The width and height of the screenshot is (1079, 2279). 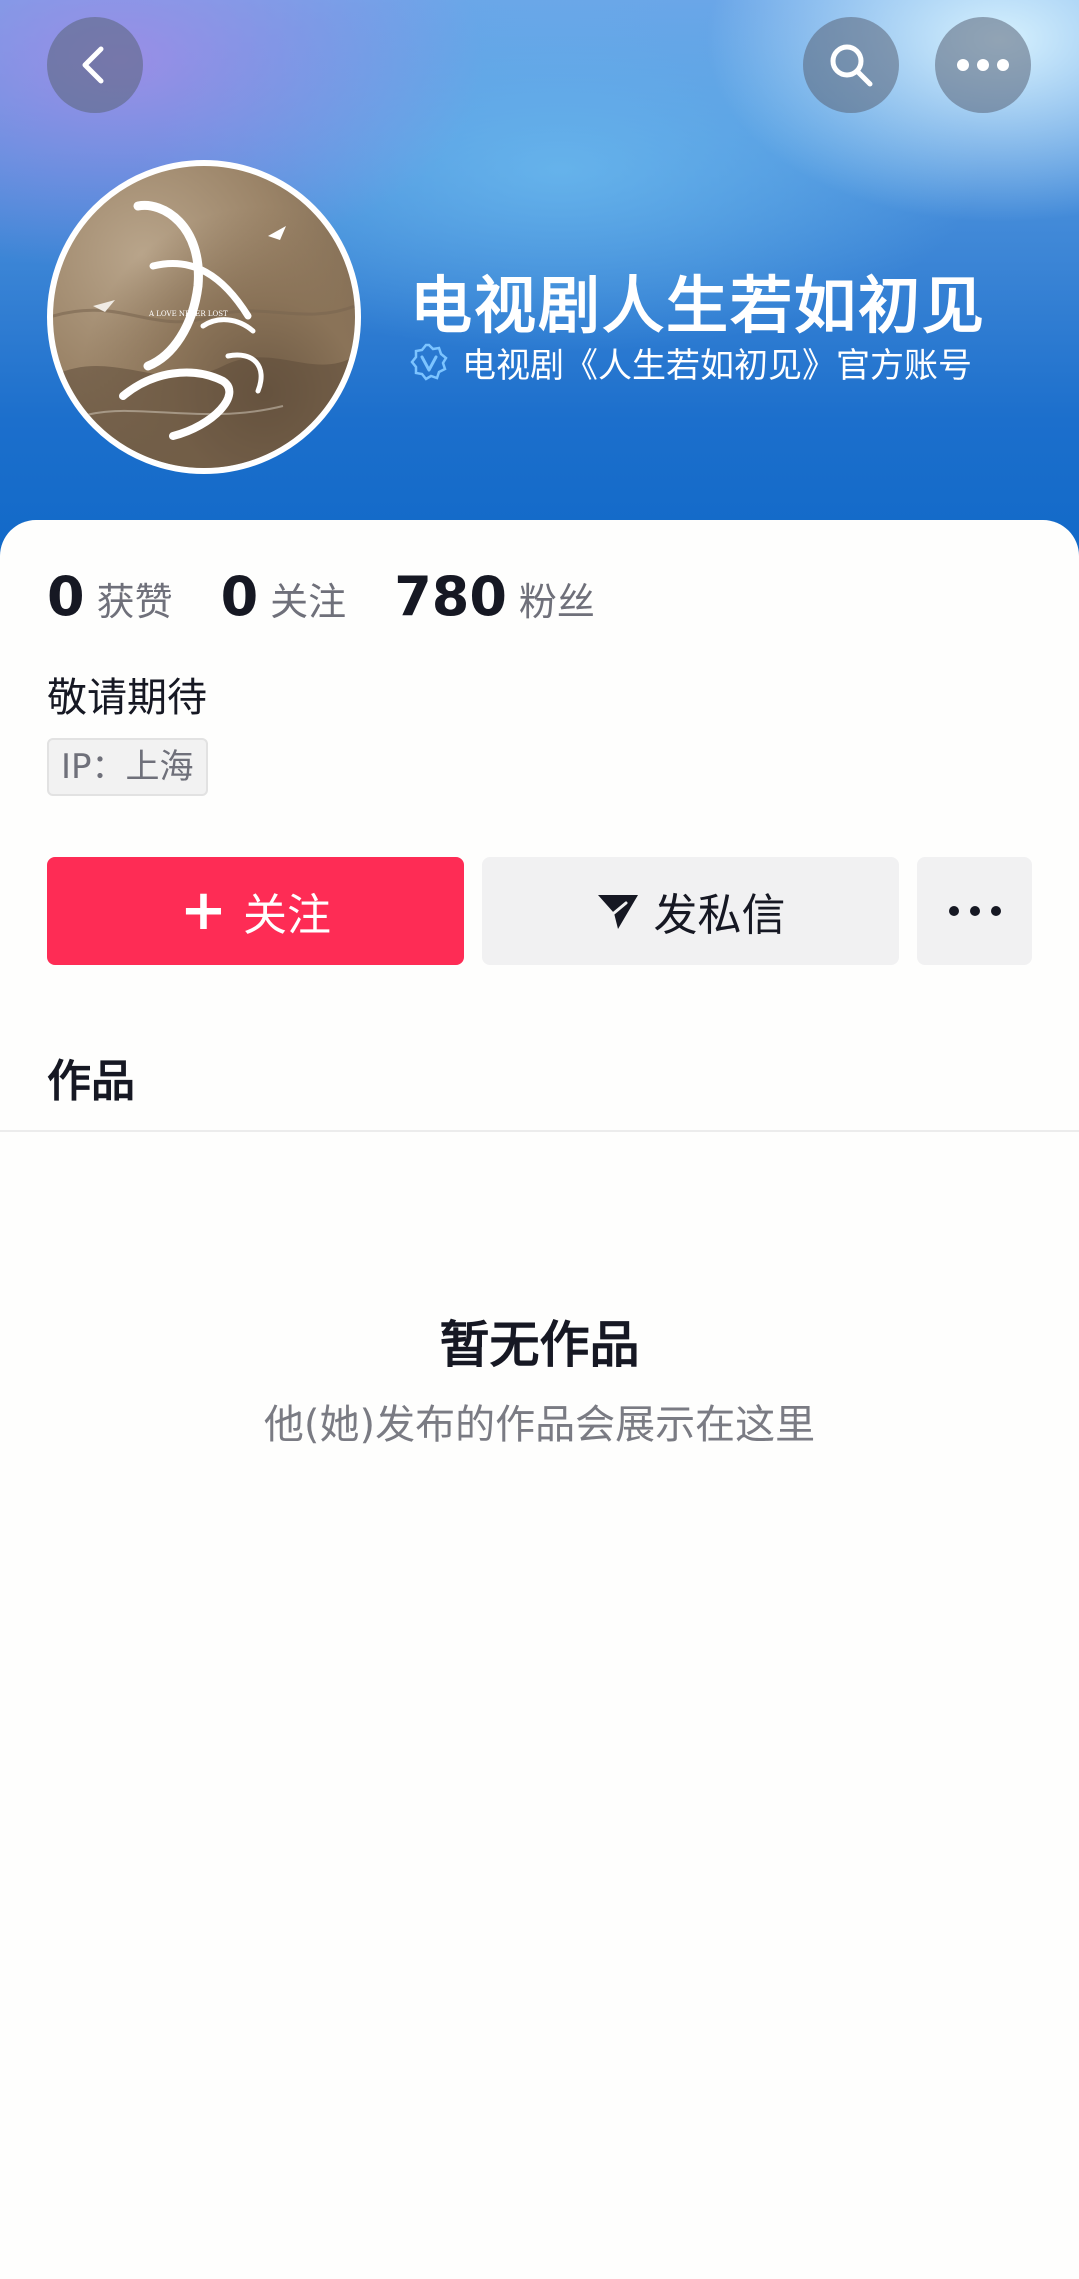 What do you see at coordinates (539, 1345) in the screenshot?
I see `empty-state-title: 暂无作品` at bounding box center [539, 1345].